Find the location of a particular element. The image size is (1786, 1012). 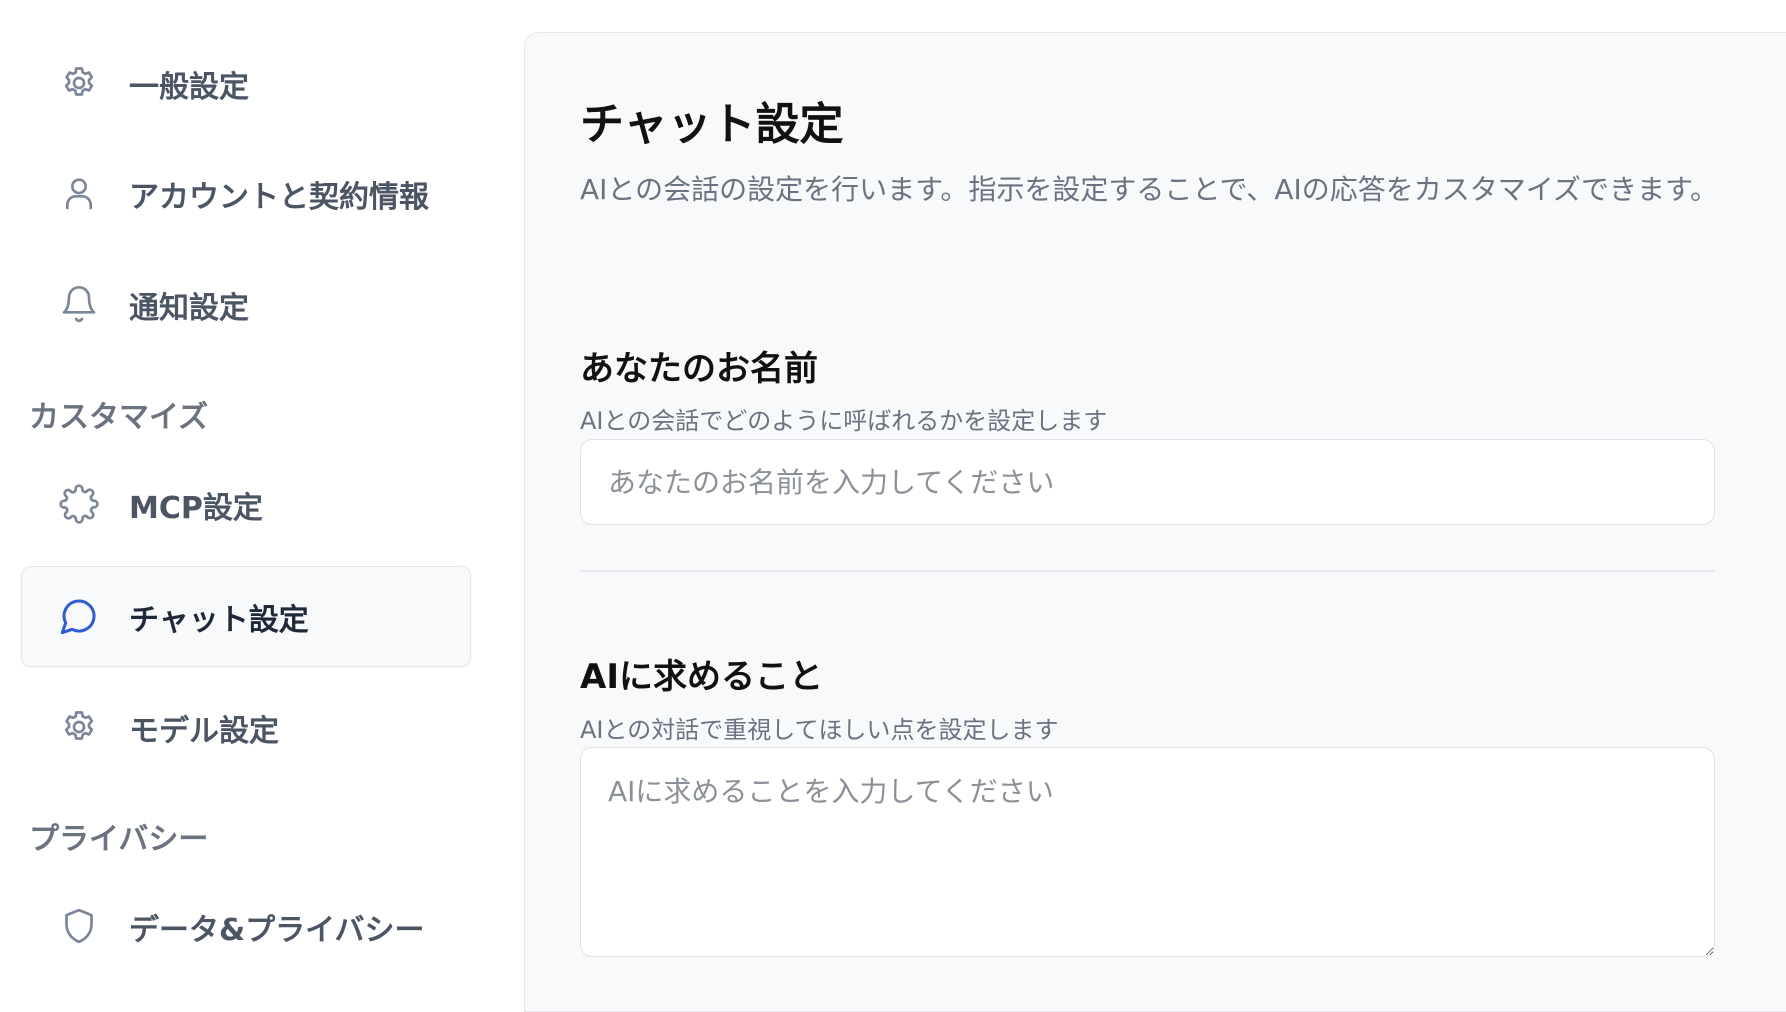

shield-icon is located at coordinates (79, 926).